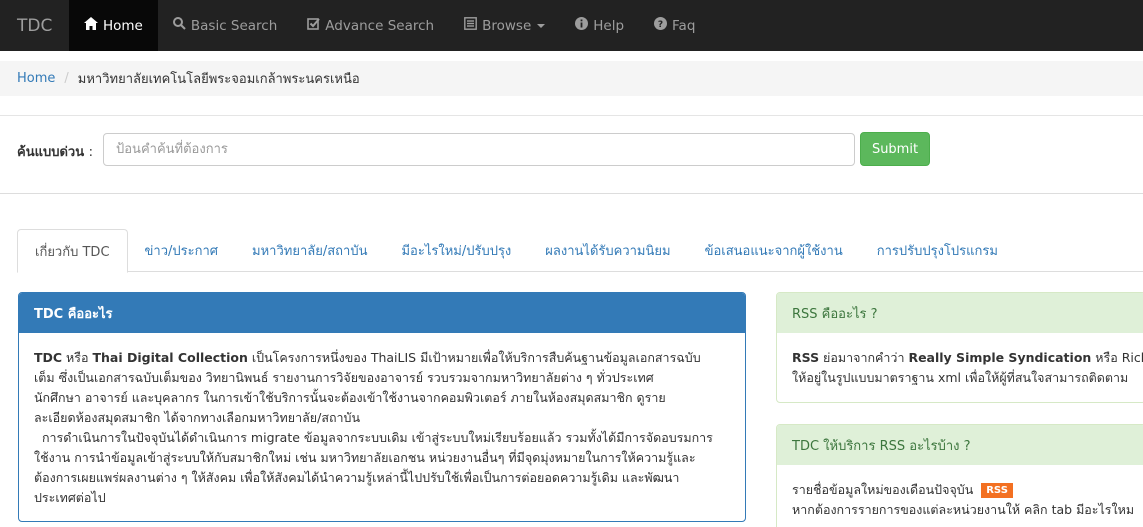 The height and width of the screenshot is (527, 1143). Describe the element at coordinates (1117, 357) in the screenshot. I see `rss-text: หรือ Rich` at that location.